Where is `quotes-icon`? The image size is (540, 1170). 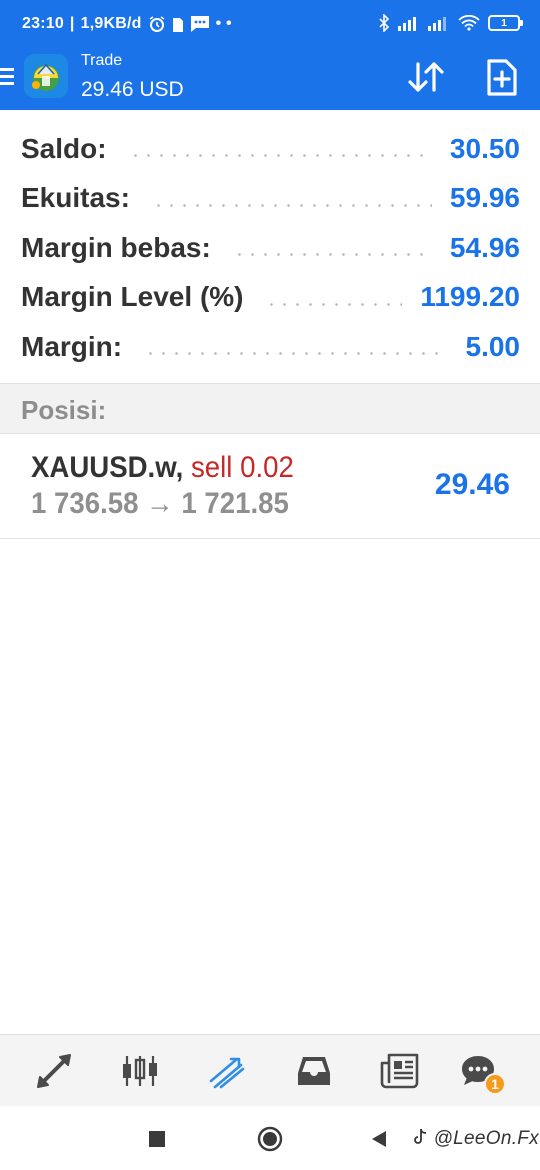
quotes-icon is located at coordinates (54, 1071).